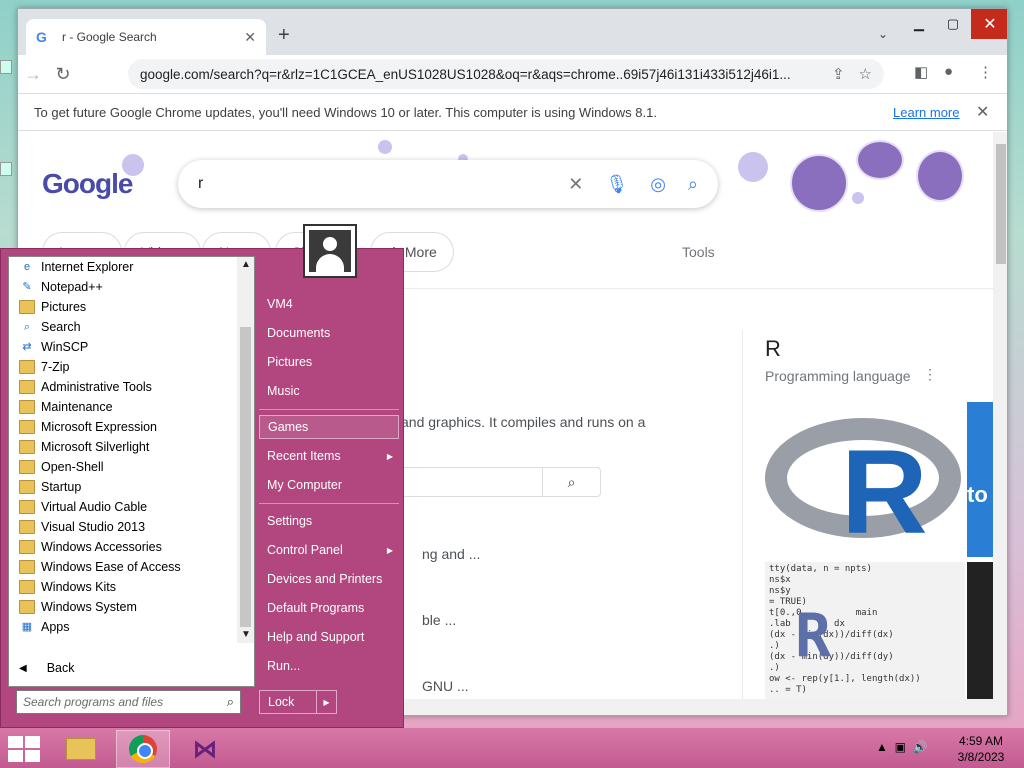  I want to click on program-item: 7-Zip, so click(124, 367).